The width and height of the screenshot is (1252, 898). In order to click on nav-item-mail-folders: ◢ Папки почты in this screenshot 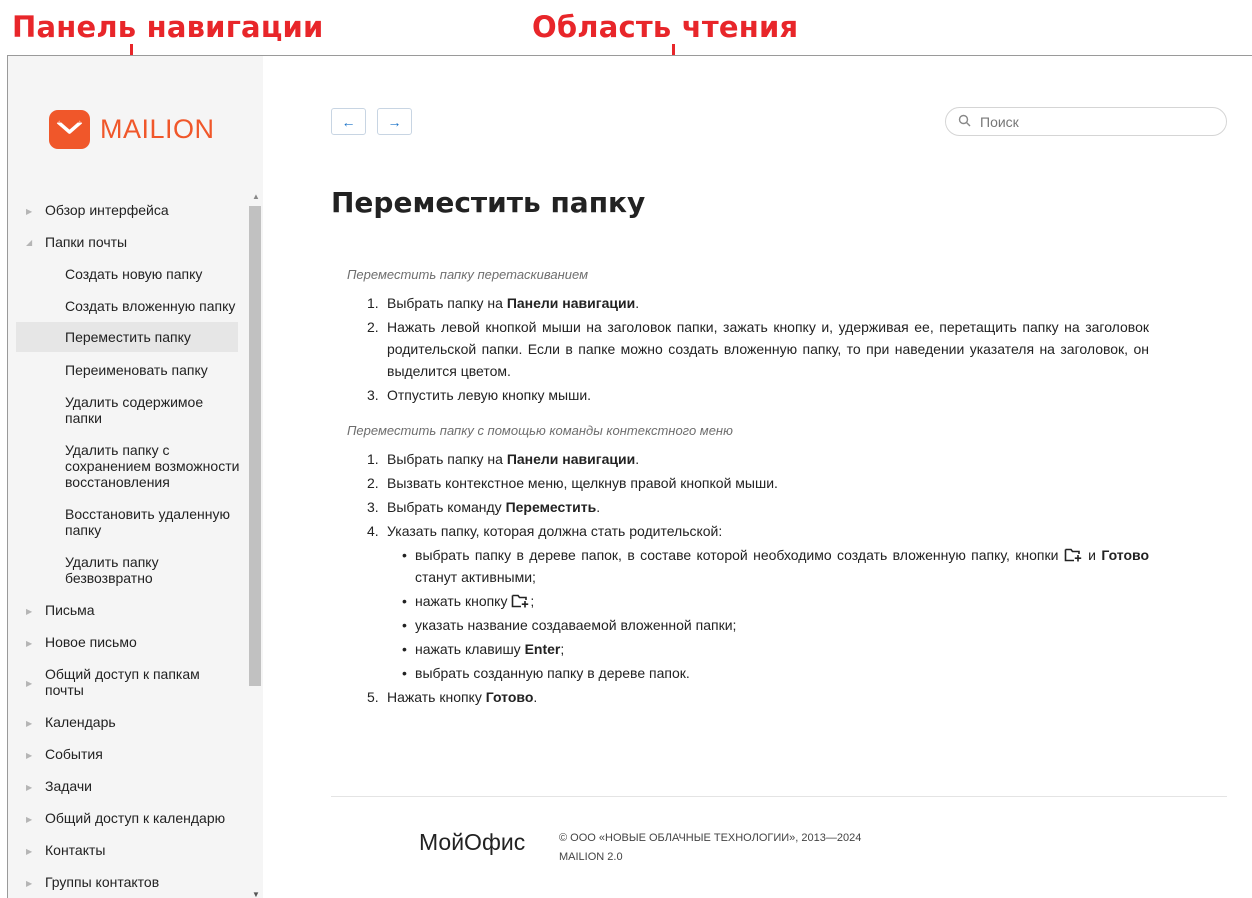, I will do `click(128, 242)`.